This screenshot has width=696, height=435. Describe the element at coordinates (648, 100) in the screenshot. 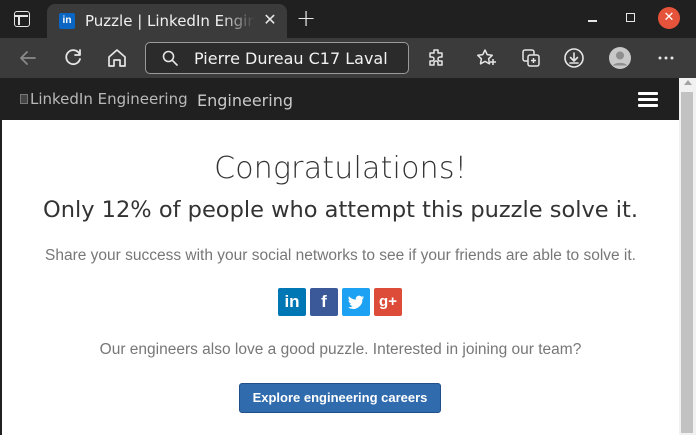

I see `menu-icon` at that location.